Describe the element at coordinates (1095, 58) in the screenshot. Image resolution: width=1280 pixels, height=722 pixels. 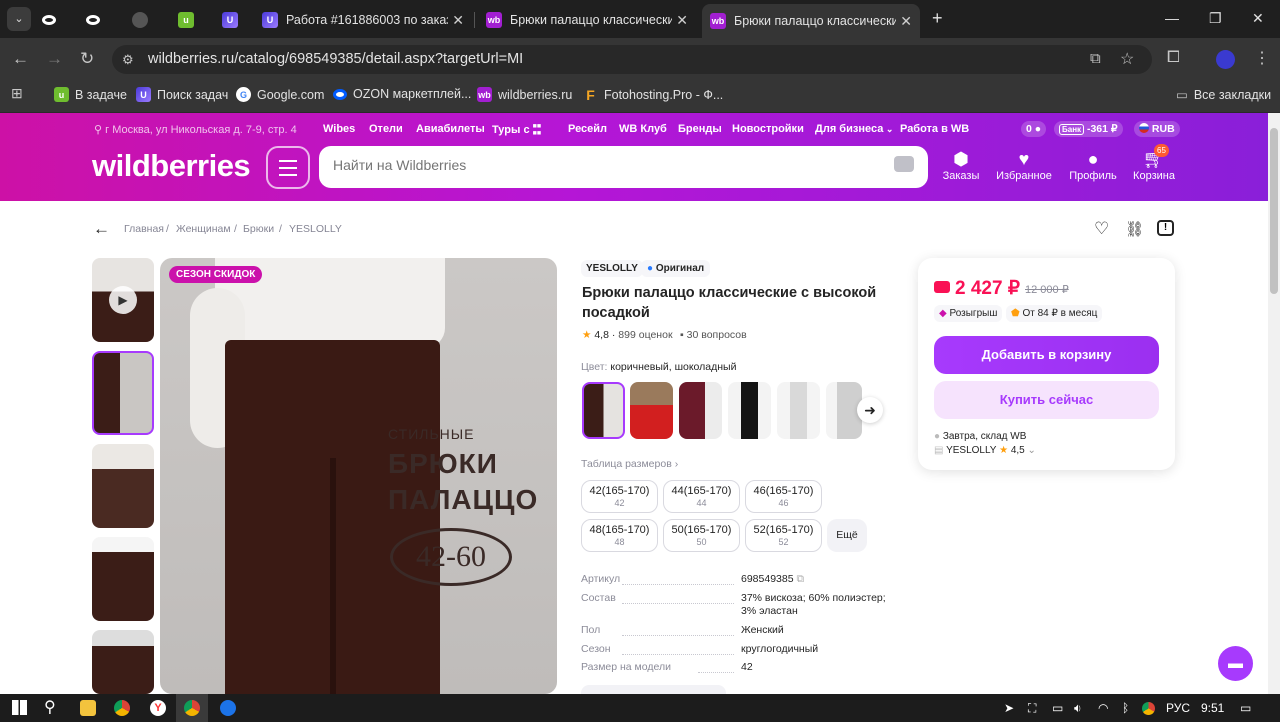
I see `install-app-icon: ⧉` at that location.